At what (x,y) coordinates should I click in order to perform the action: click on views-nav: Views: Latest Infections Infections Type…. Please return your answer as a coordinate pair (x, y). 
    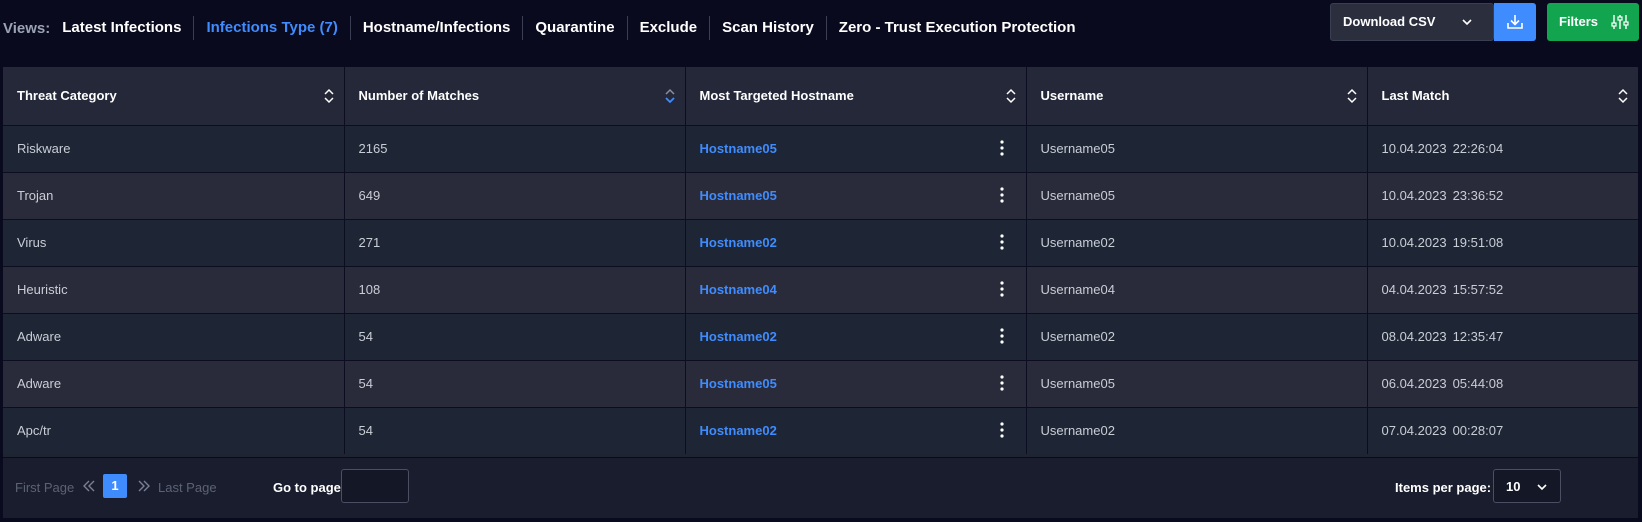
    Looking at the image, I should click on (545, 28).